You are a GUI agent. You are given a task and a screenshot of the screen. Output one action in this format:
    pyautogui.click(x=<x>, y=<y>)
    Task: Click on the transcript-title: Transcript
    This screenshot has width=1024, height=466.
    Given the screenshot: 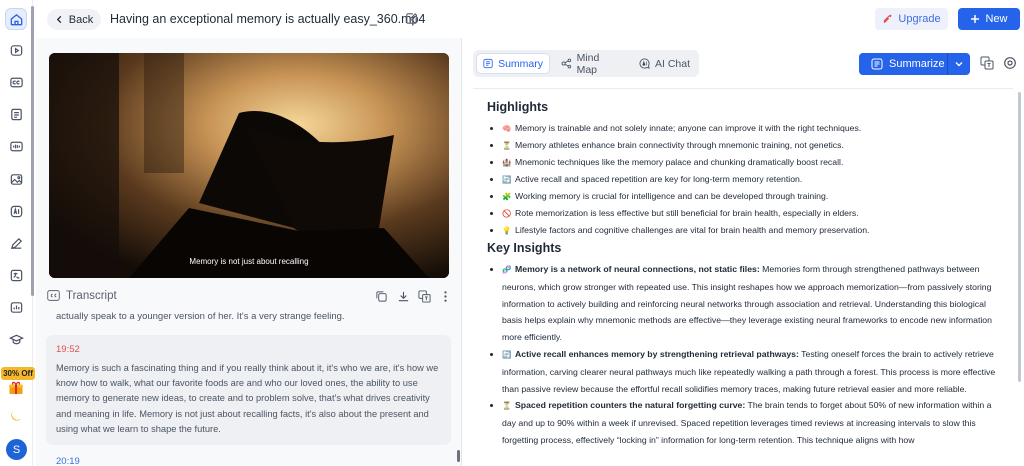 What is the action you would take?
    pyautogui.click(x=91, y=296)
    